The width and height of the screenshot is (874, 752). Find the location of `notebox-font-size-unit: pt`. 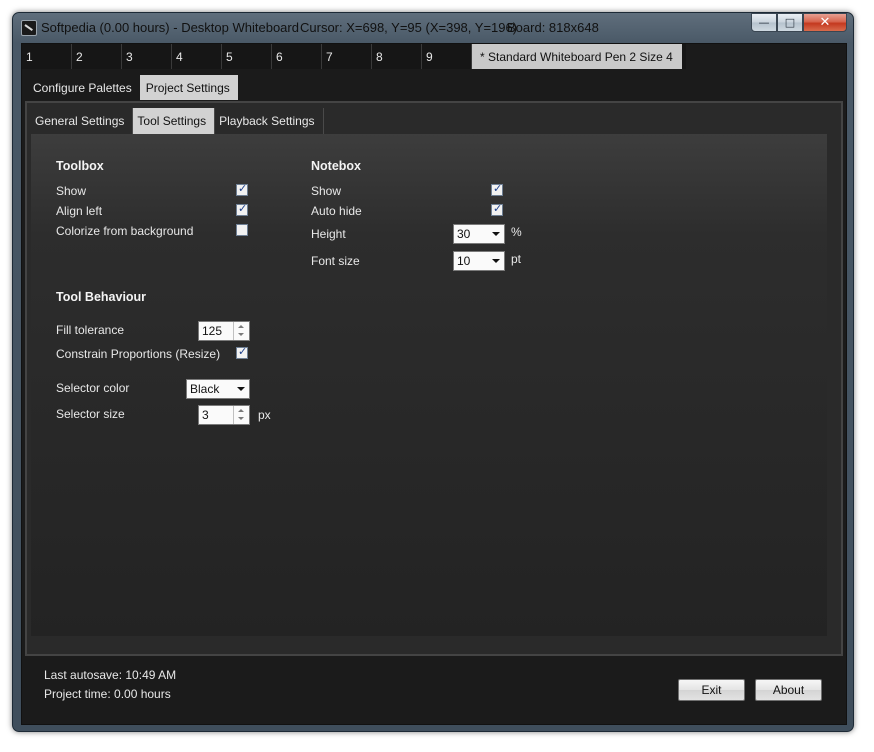

notebox-font-size-unit: pt is located at coordinates (516, 259).